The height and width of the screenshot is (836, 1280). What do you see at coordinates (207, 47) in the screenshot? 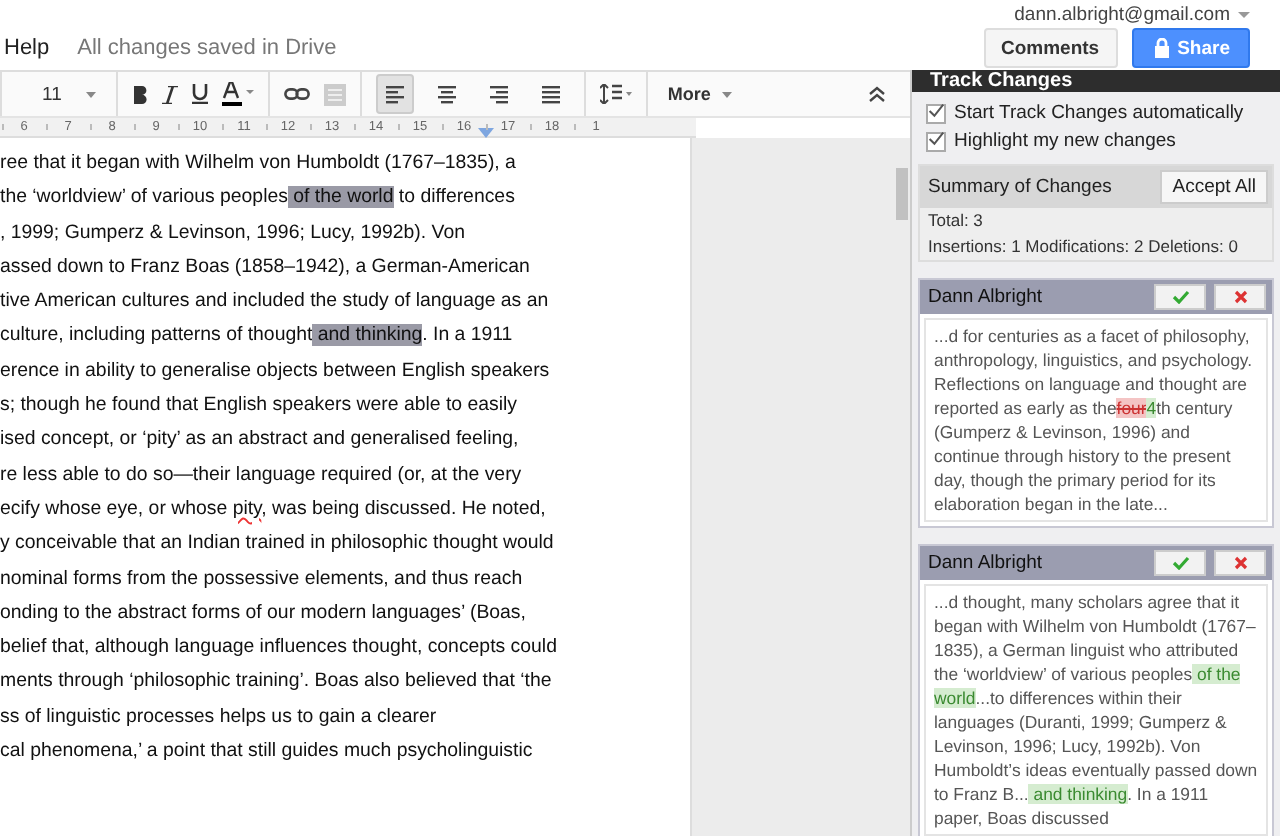
I see `save-status: All changes saved in Drive` at bounding box center [207, 47].